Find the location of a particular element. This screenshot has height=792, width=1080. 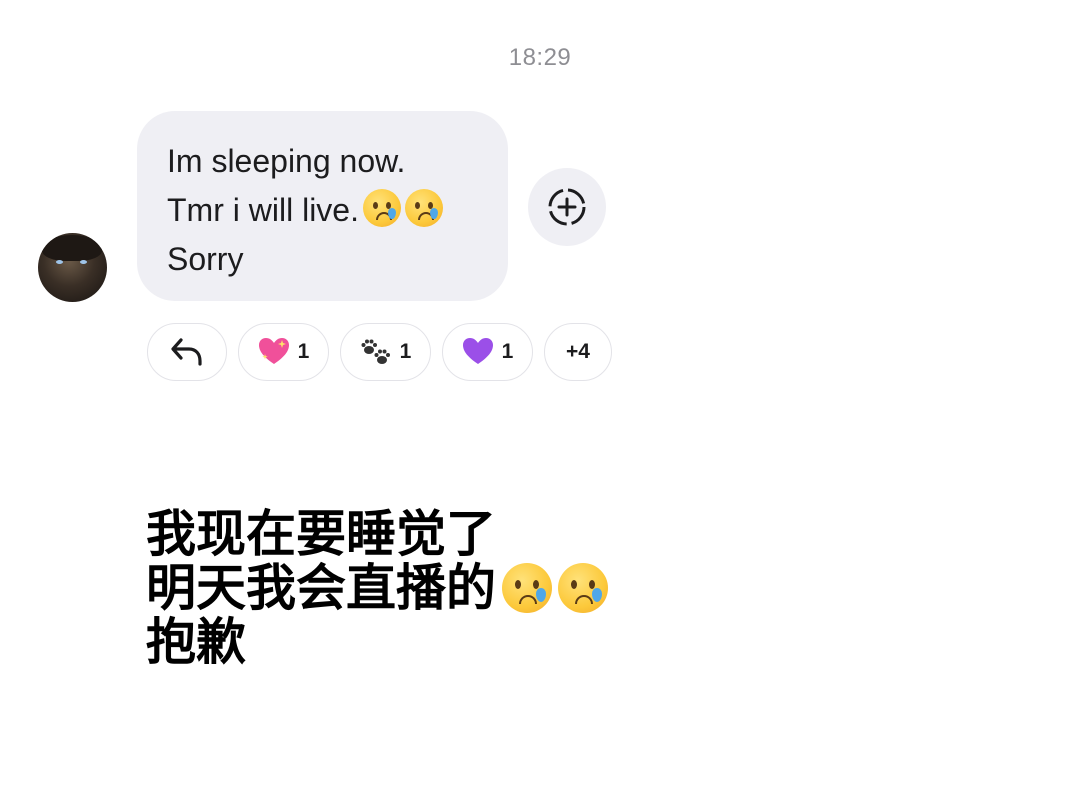

caption-line-2: 明天我会直播的 is located at coordinates (377, 588).